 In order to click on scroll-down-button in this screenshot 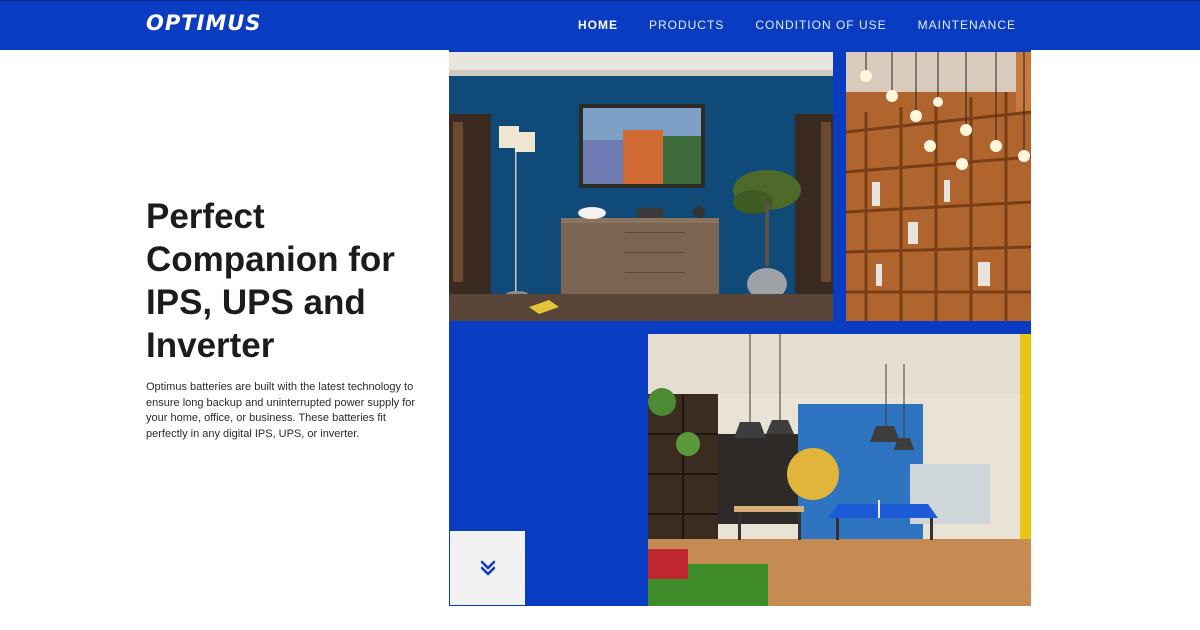, I will do `click(487, 568)`.